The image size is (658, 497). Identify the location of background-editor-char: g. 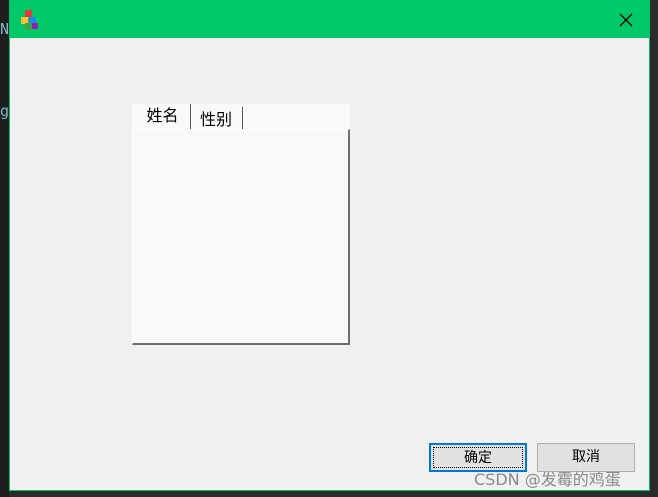
(5, 111).